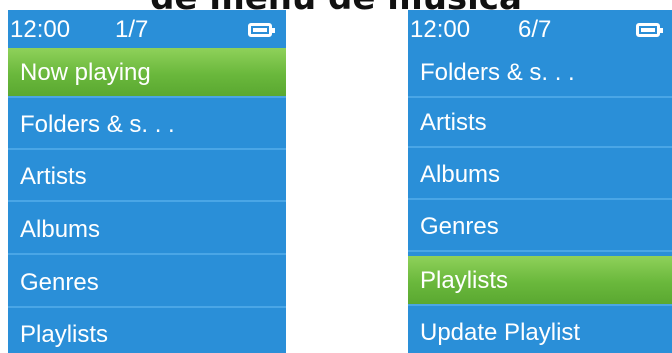 This screenshot has width=672, height=353. Describe the element at coordinates (147, 73) in the screenshot. I see `menu-item-now-playing: Now playing` at that location.